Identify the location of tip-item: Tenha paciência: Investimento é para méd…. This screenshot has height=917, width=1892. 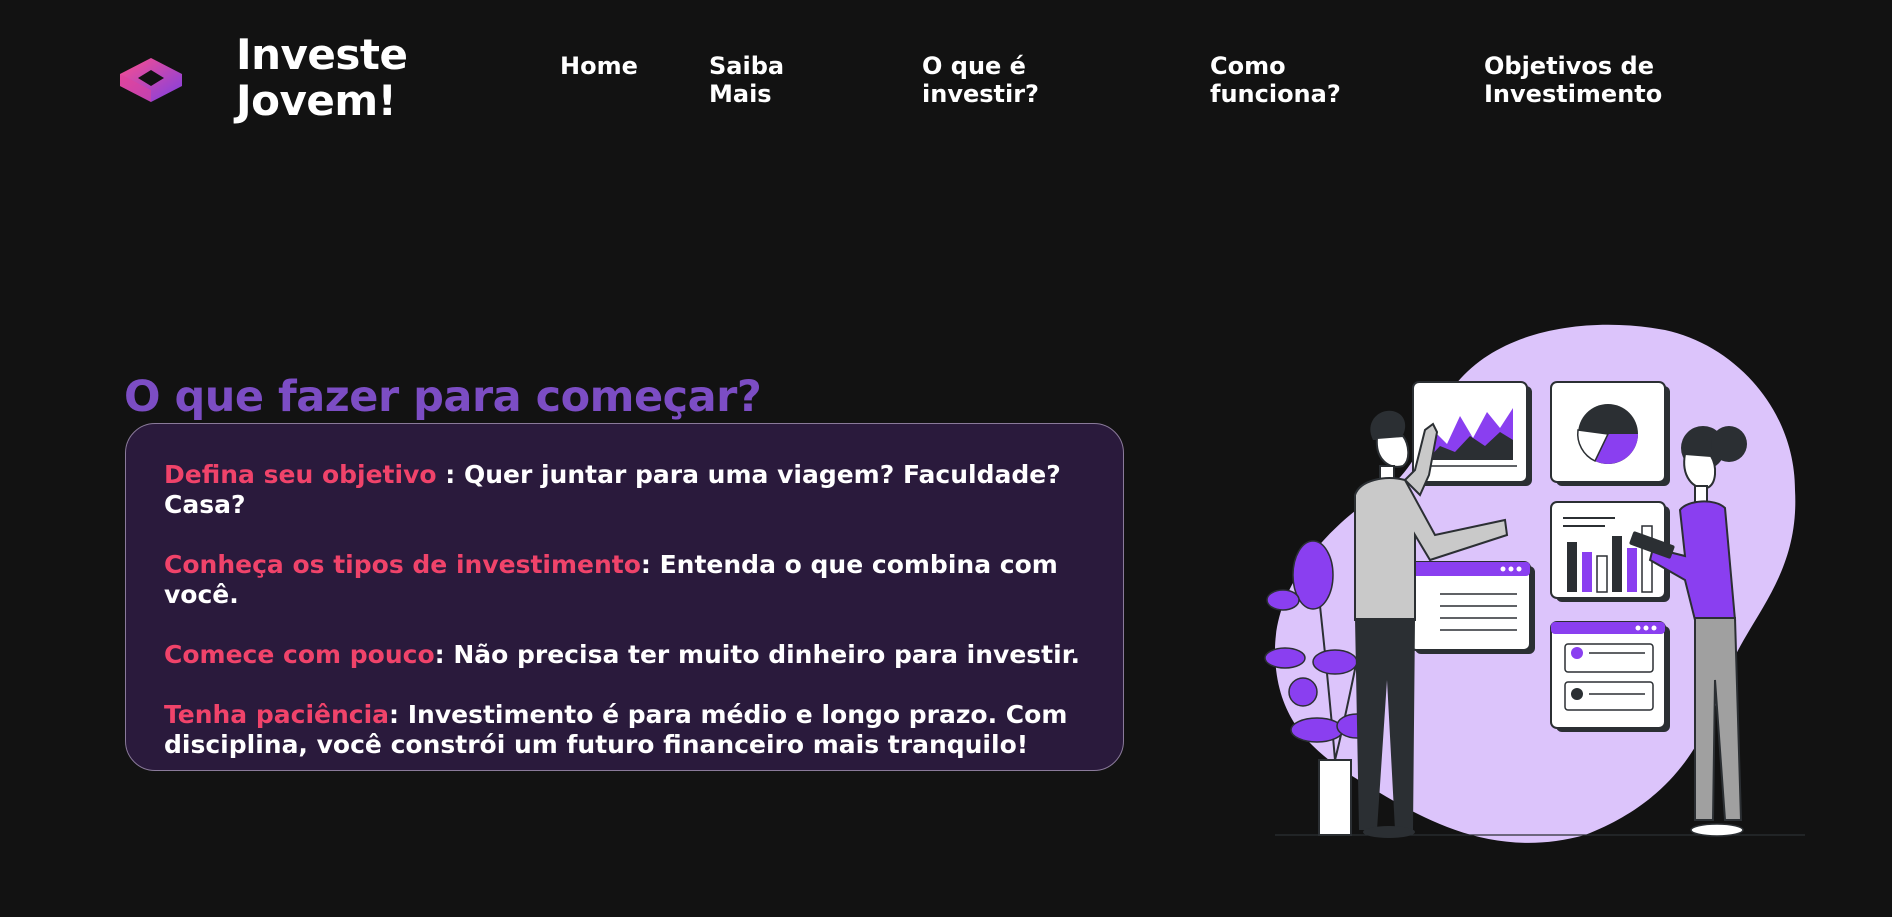
(624, 730).